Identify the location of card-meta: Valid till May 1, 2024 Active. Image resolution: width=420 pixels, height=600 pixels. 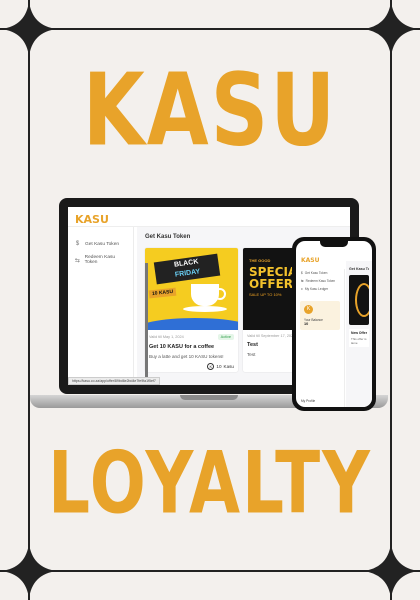
(191, 336).